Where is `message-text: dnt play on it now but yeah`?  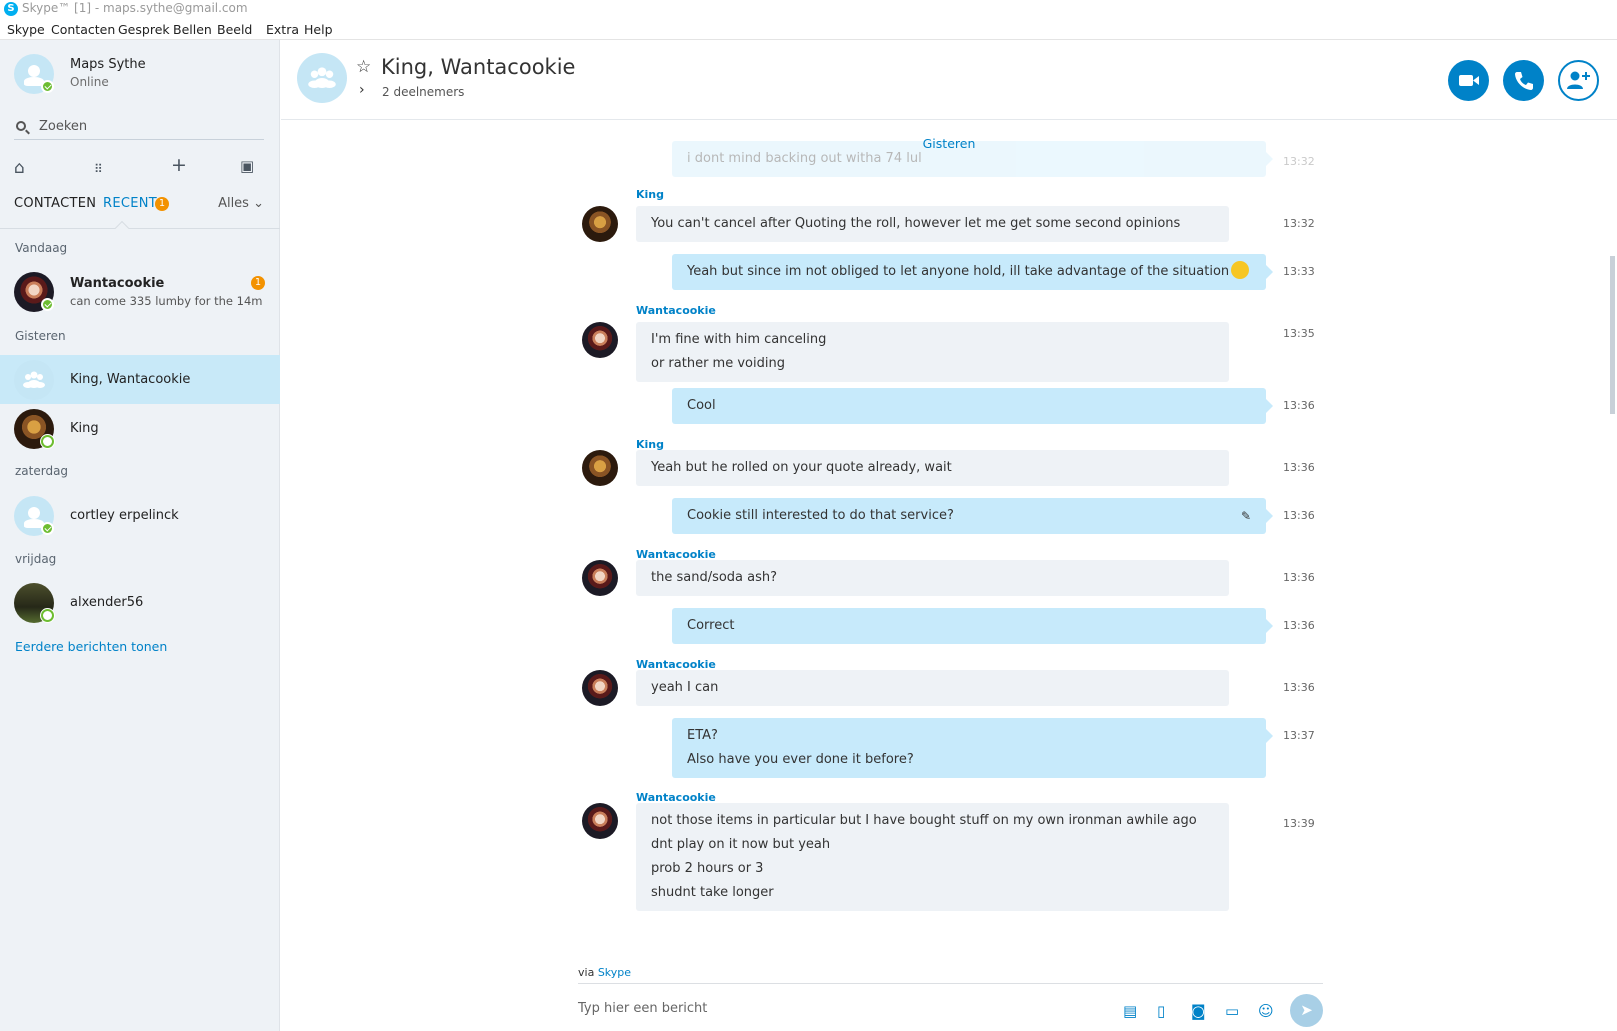 message-text: dnt play on it now but yeah is located at coordinates (741, 844).